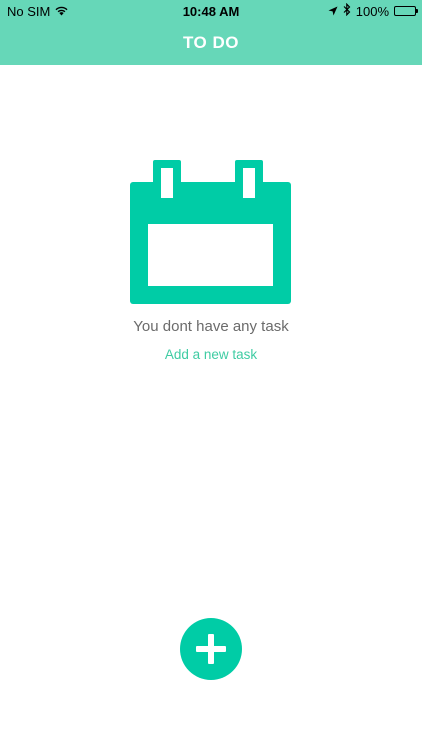 This screenshot has width=422, height=750. What do you see at coordinates (211, 326) in the screenshot?
I see `empty-state-message: You dont have any task` at bounding box center [211, 326].